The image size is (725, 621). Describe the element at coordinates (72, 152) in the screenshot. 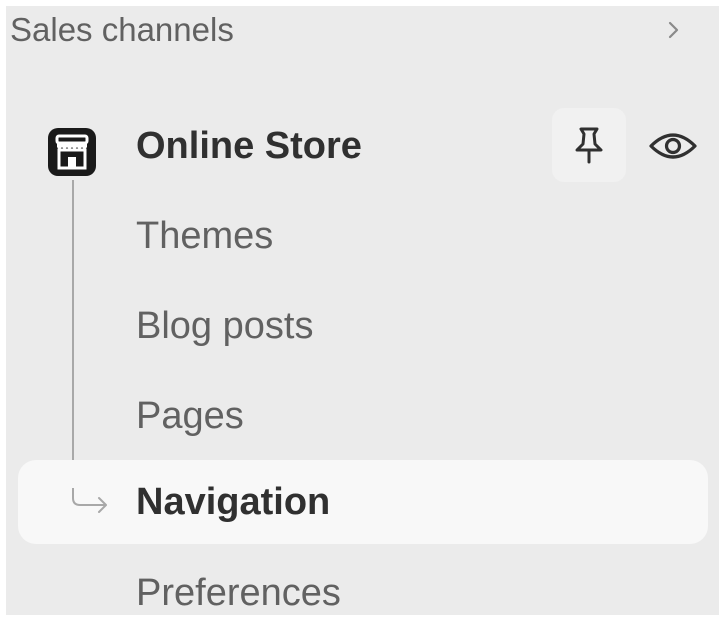

I see `store-icon` at that location.